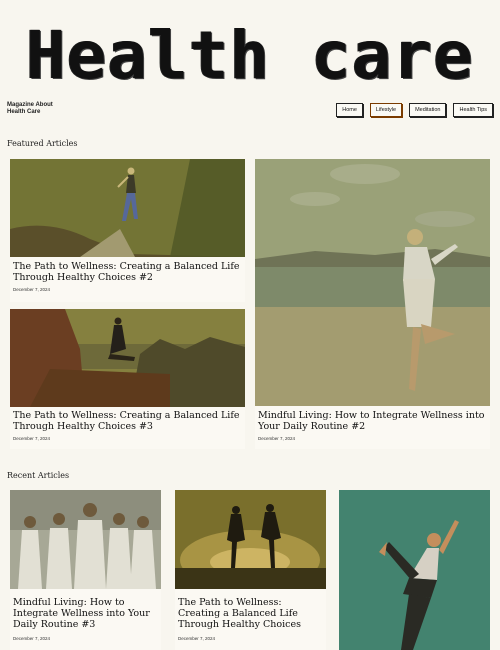 The image size is (500, 650). What do you see at coordinates (473, 110) in the screenshot?
I see `nav-health-tips: Health Tips` at bounding box center [473, 110].